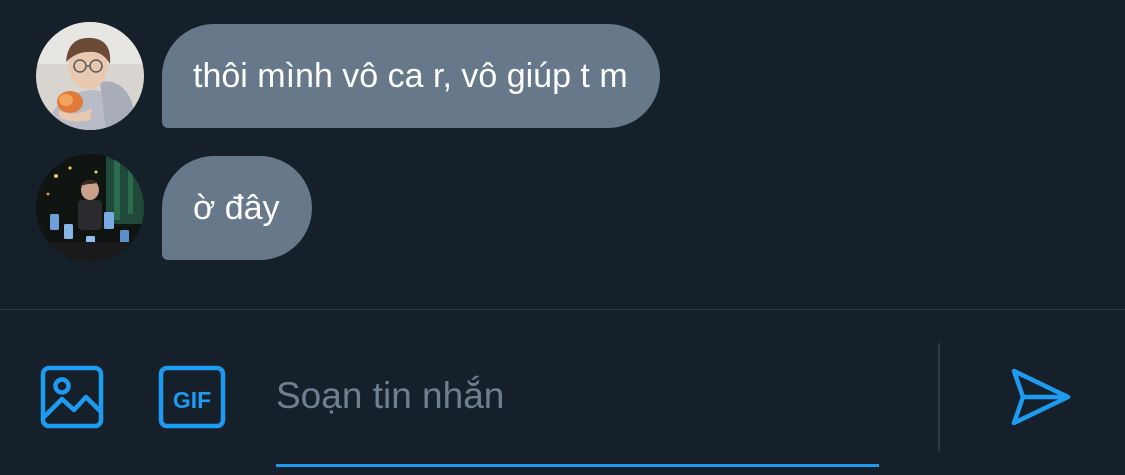  What do you see at coordinates (577, 396) in the screenshot?
I see `message-input` at bounding box center [577, 396].